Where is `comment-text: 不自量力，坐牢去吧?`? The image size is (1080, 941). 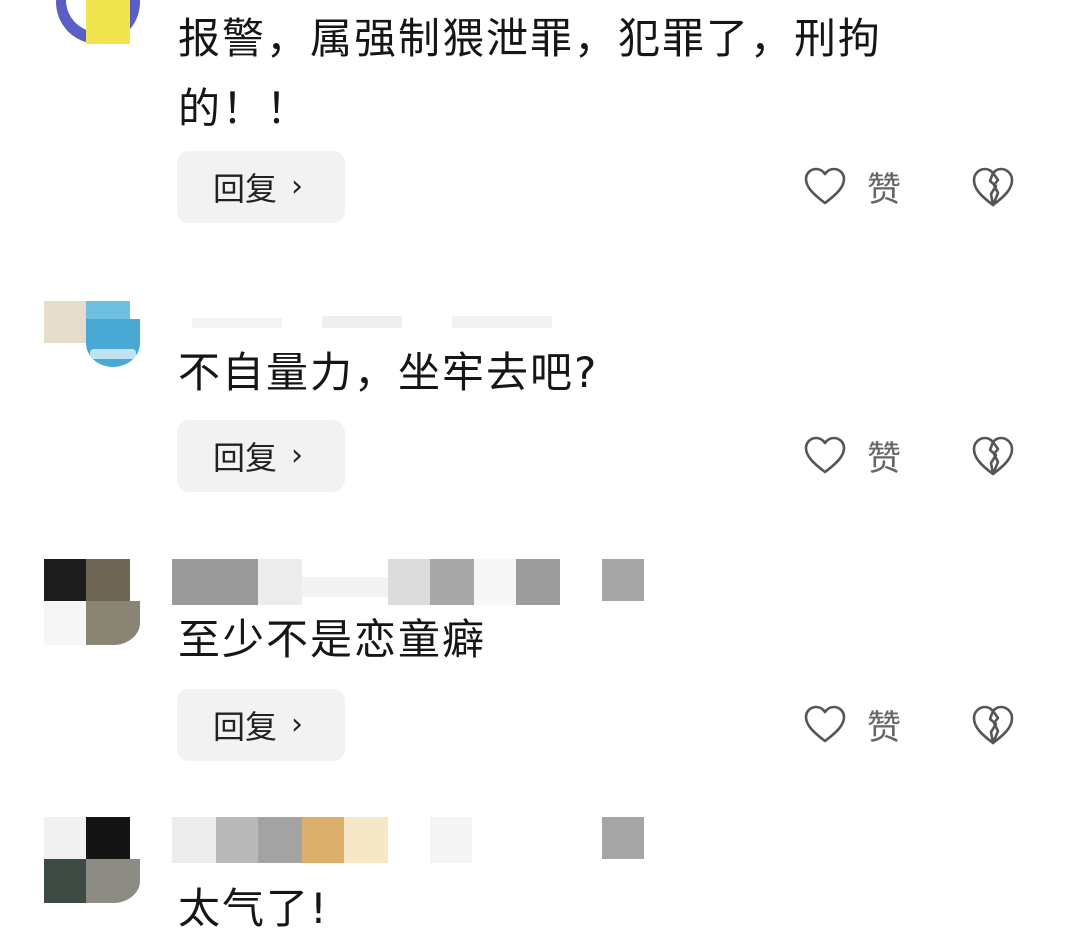 comment-text: 不自量力，坐牢去吧? is located at coordinates (388, 372).